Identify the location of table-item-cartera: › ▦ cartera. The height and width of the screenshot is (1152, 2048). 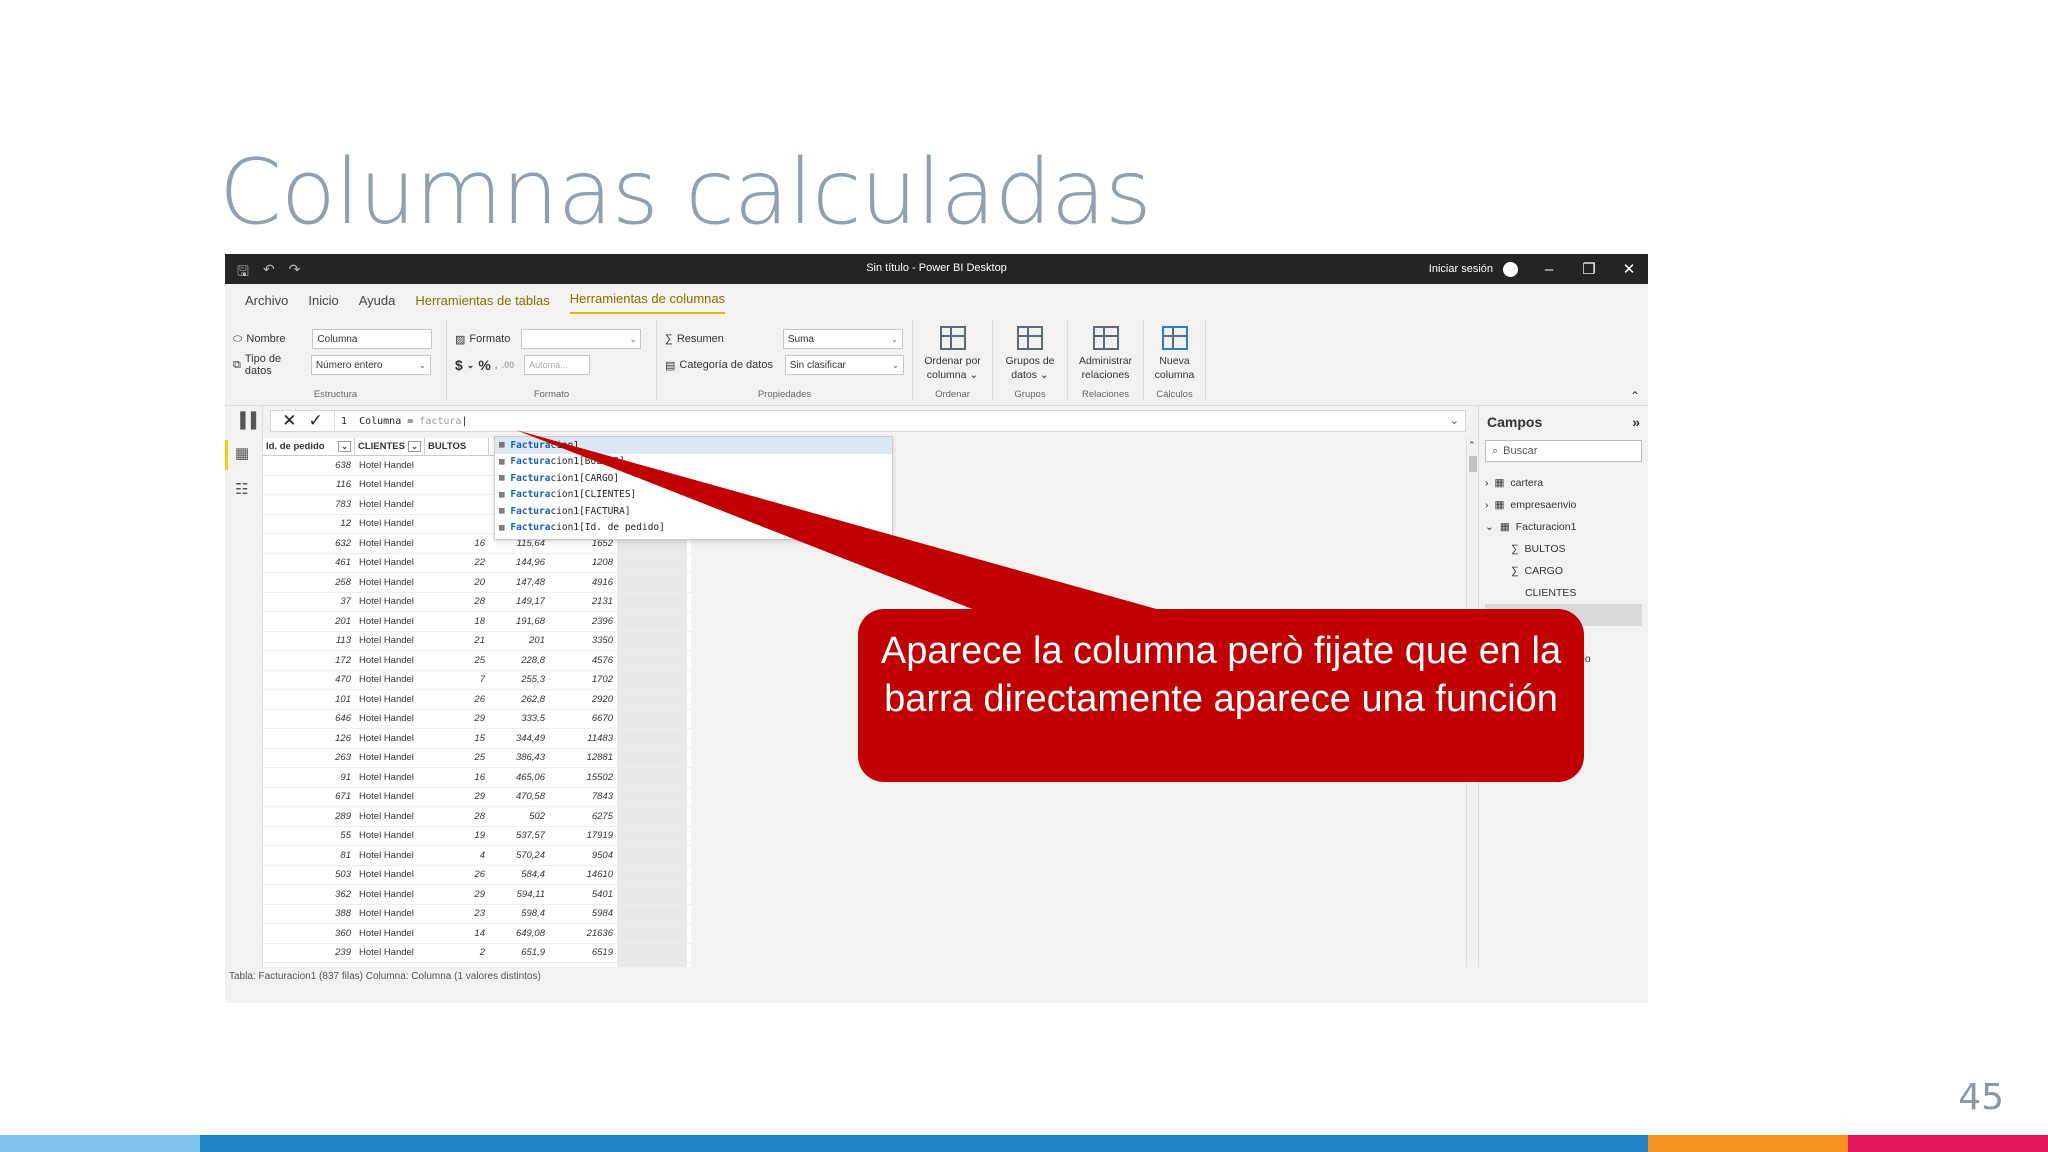
(1563, 483).